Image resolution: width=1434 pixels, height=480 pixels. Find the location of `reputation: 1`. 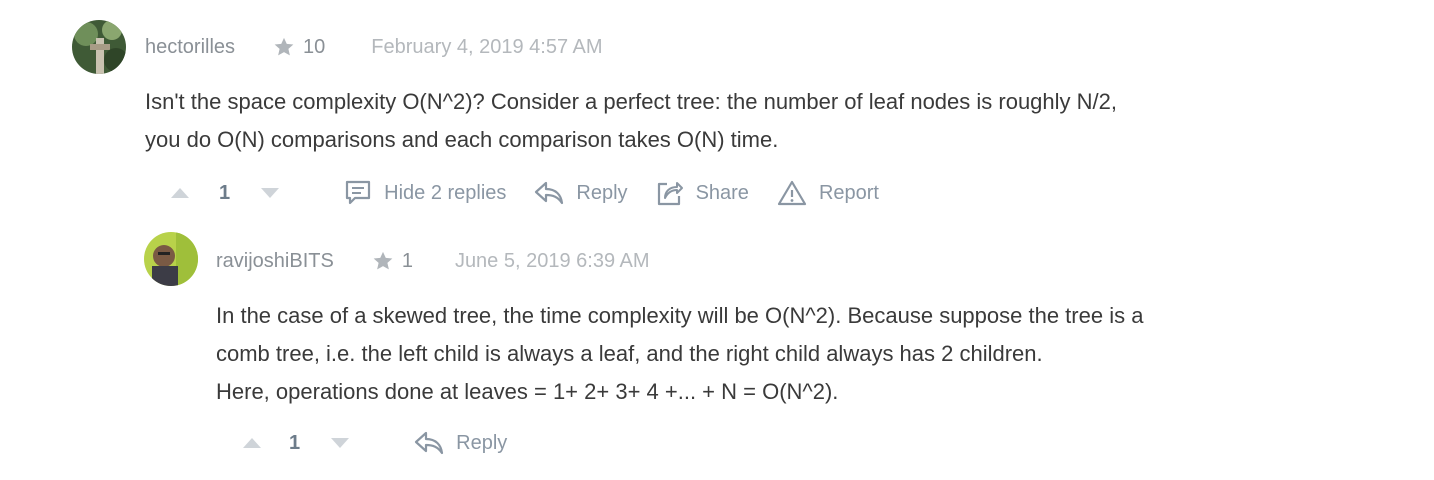

reputation: 1 is located at coordinates (392, 261).